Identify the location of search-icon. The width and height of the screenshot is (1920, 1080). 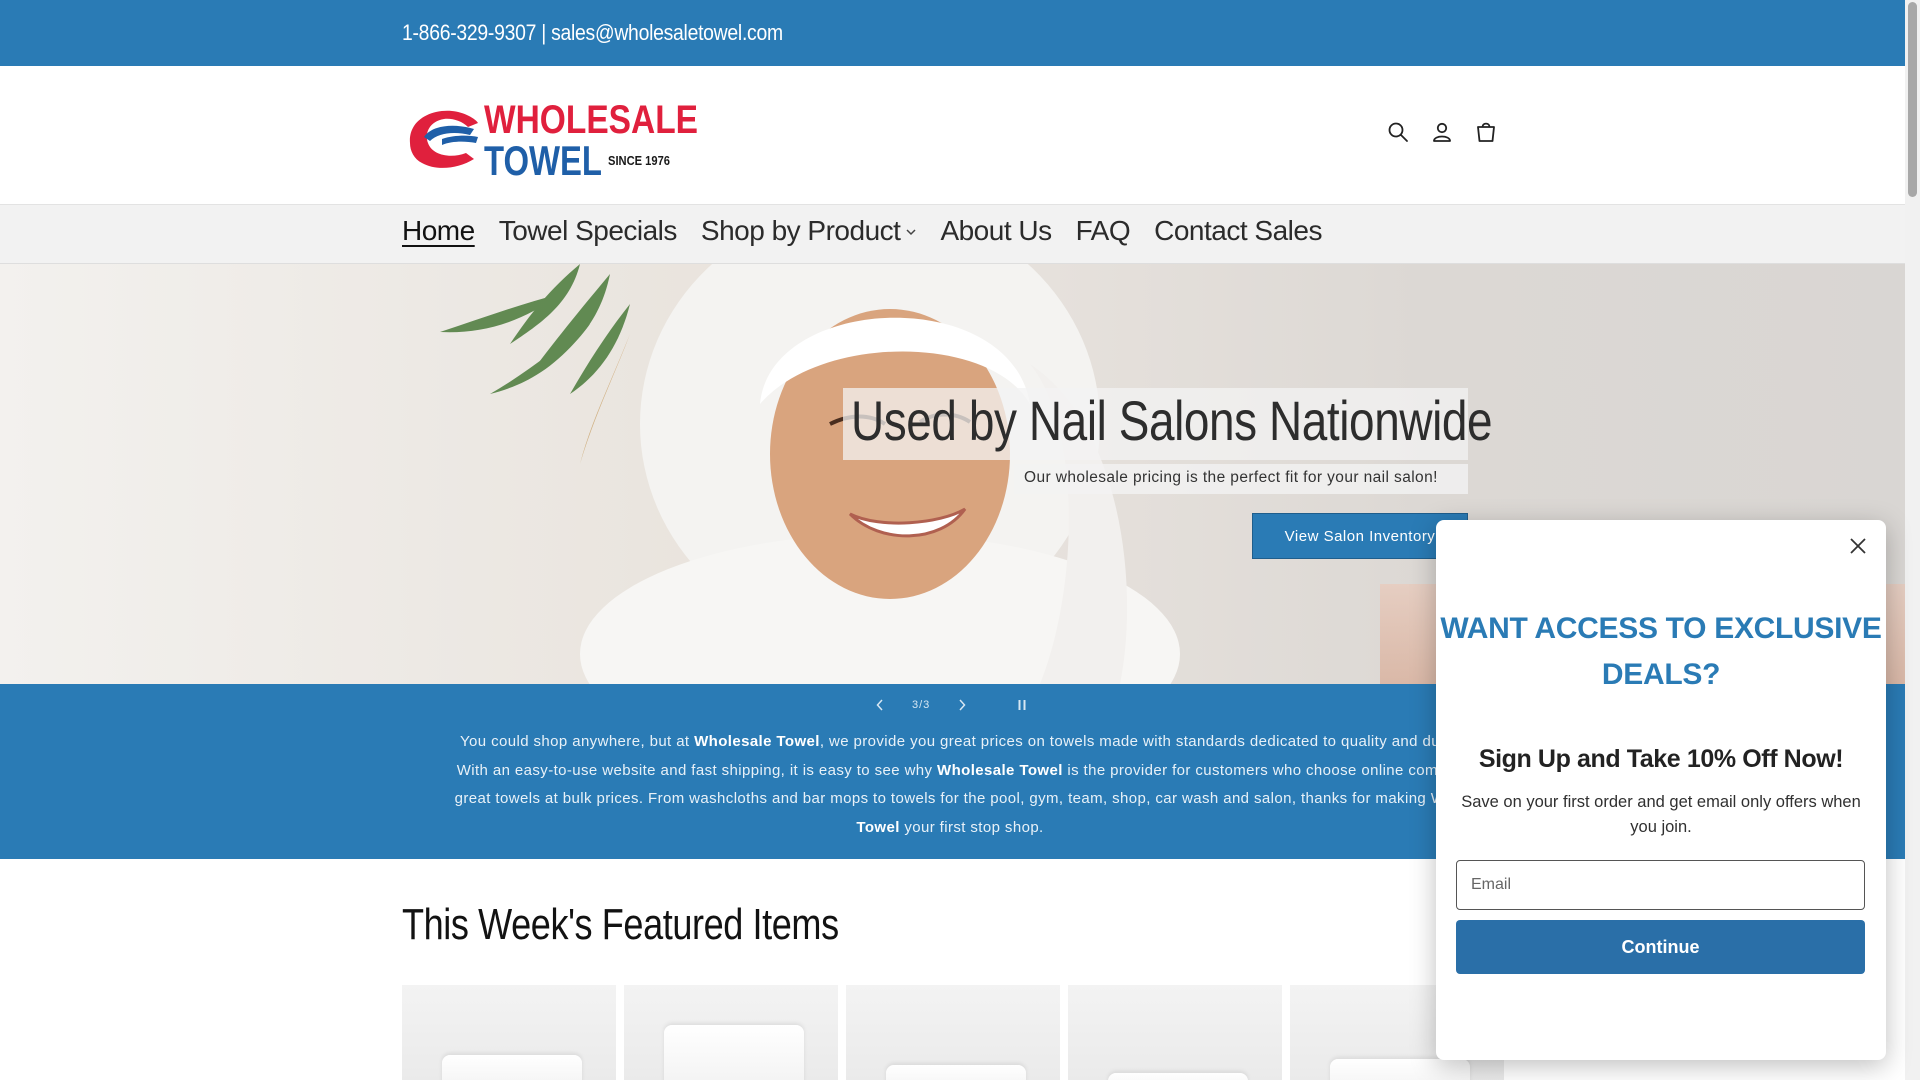
(1398, 132).